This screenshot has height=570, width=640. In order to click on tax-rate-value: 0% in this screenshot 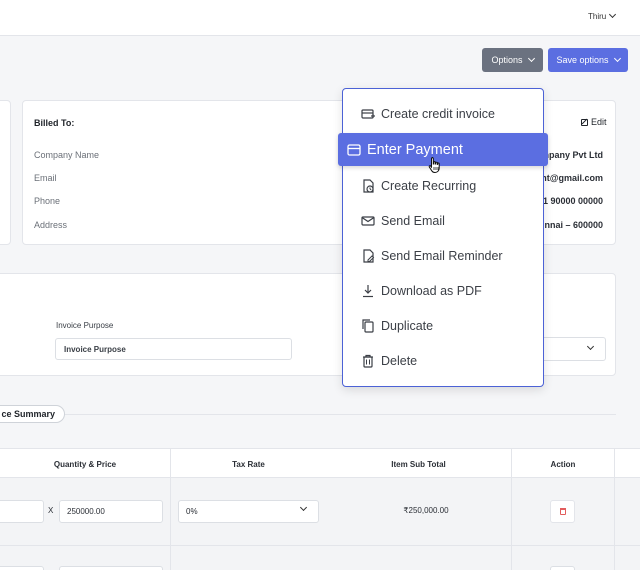, I will do `click(192, 511)`.